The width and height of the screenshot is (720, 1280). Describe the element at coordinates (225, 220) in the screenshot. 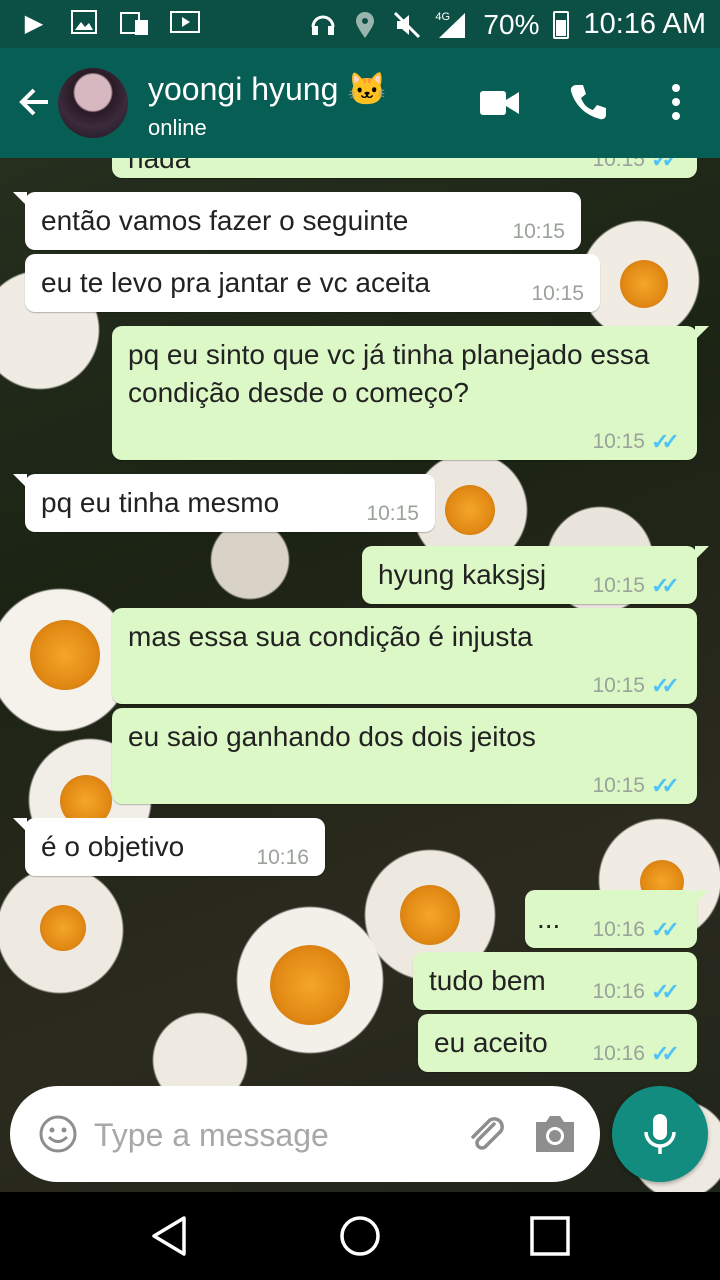

I see `message-text: então vamos fazer o seguinte` at that location.